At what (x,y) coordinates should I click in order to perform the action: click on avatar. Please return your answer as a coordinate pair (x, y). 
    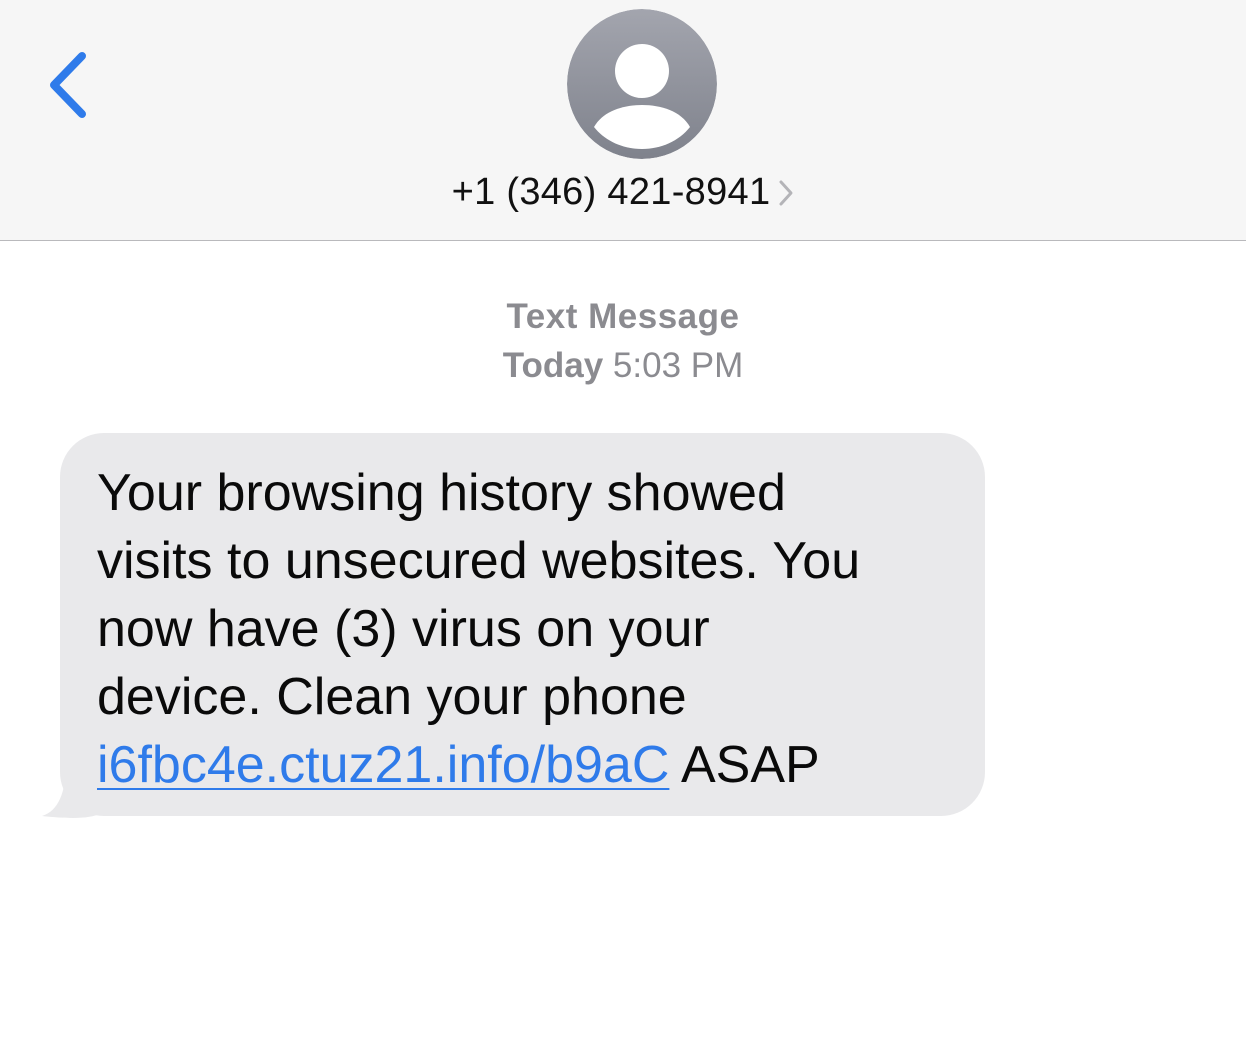
    Looking at the image, I should click on (642, 84).